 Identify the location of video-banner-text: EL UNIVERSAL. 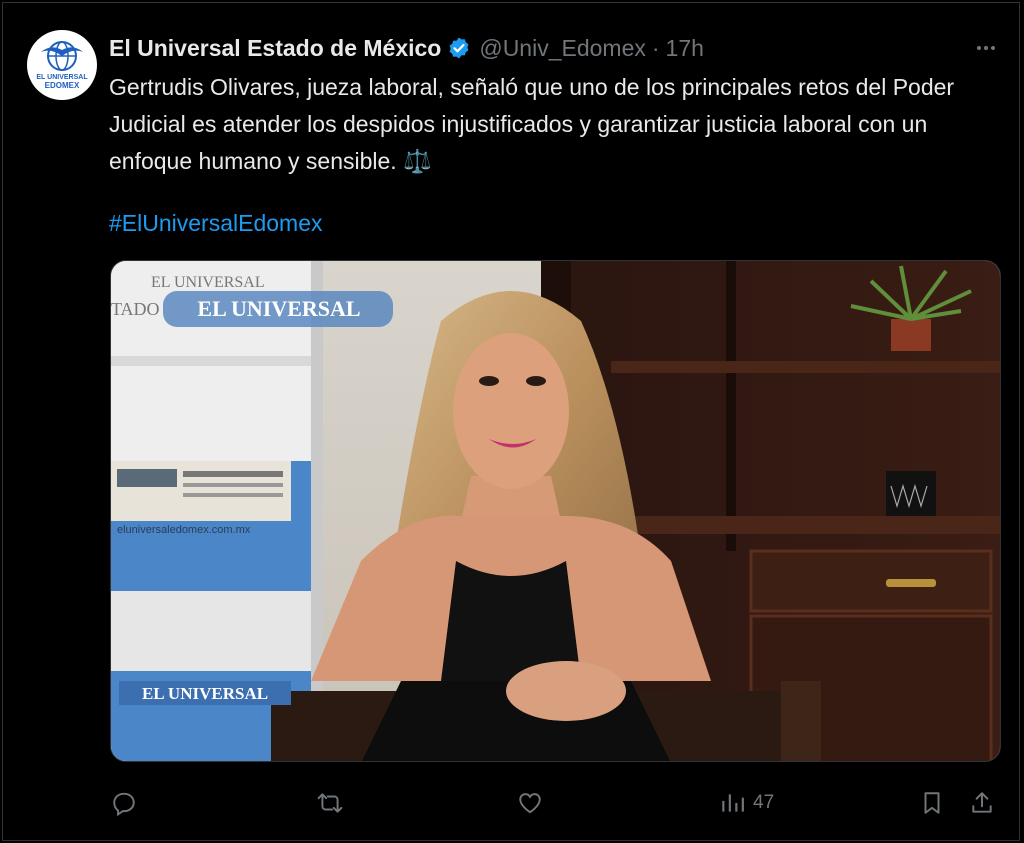
(278, 308).